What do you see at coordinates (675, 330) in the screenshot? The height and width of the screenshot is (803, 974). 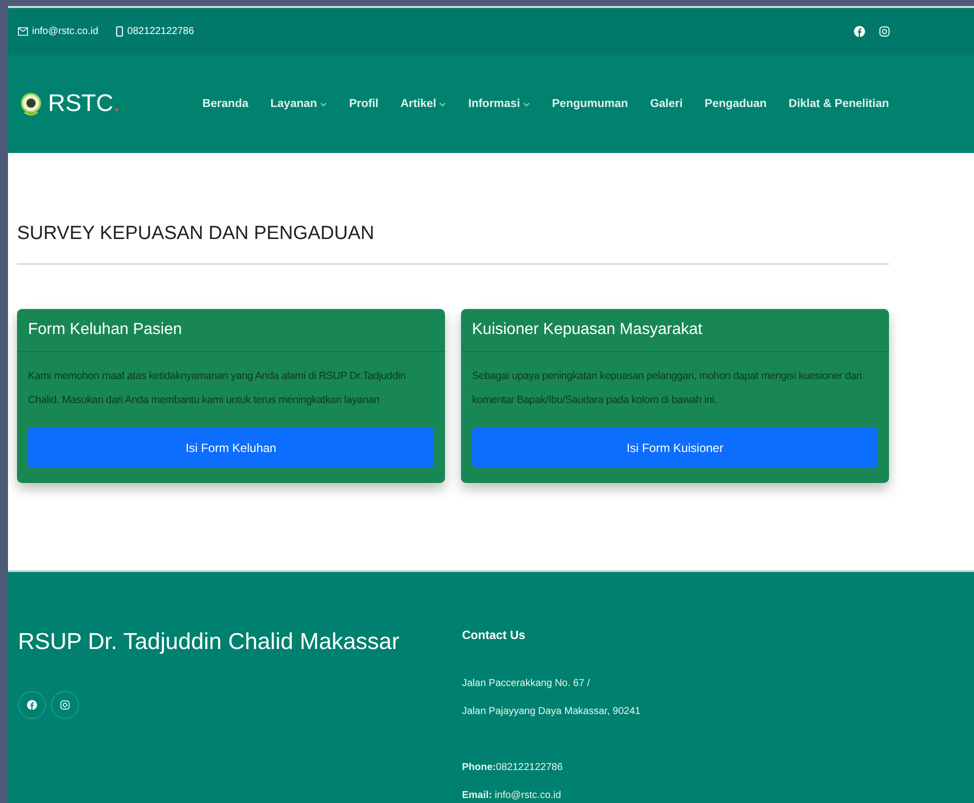 I see `card-title: Kuisioner Kepuasan Masyarakat` at bounding box center [675, 330].